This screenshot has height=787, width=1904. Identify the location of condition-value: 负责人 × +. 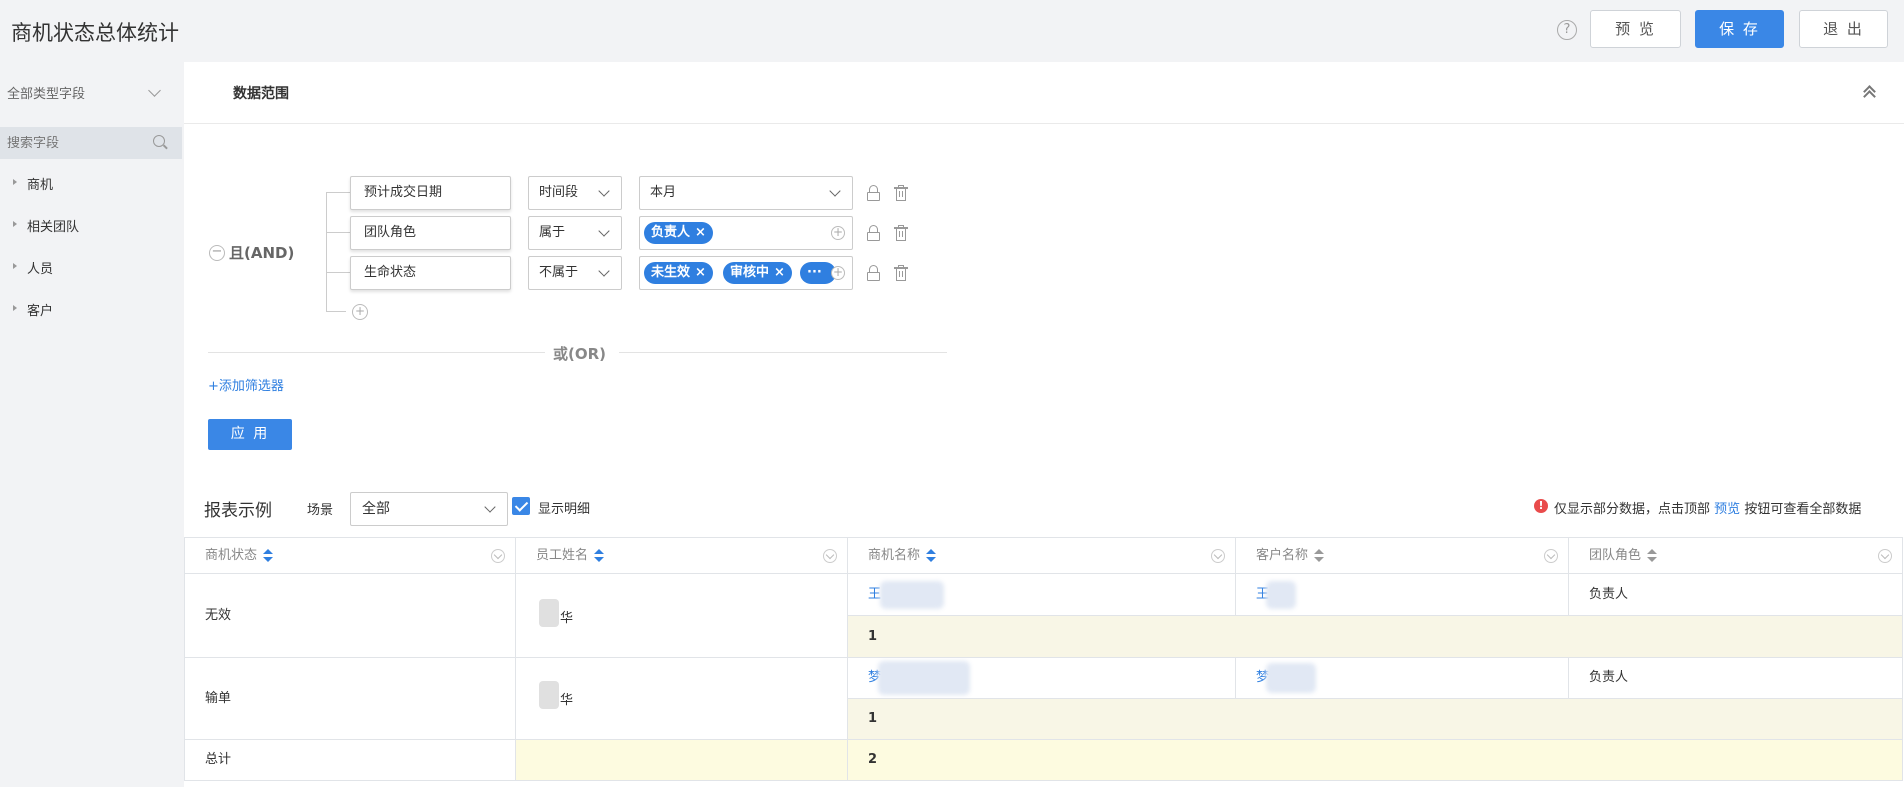
(746, 233).